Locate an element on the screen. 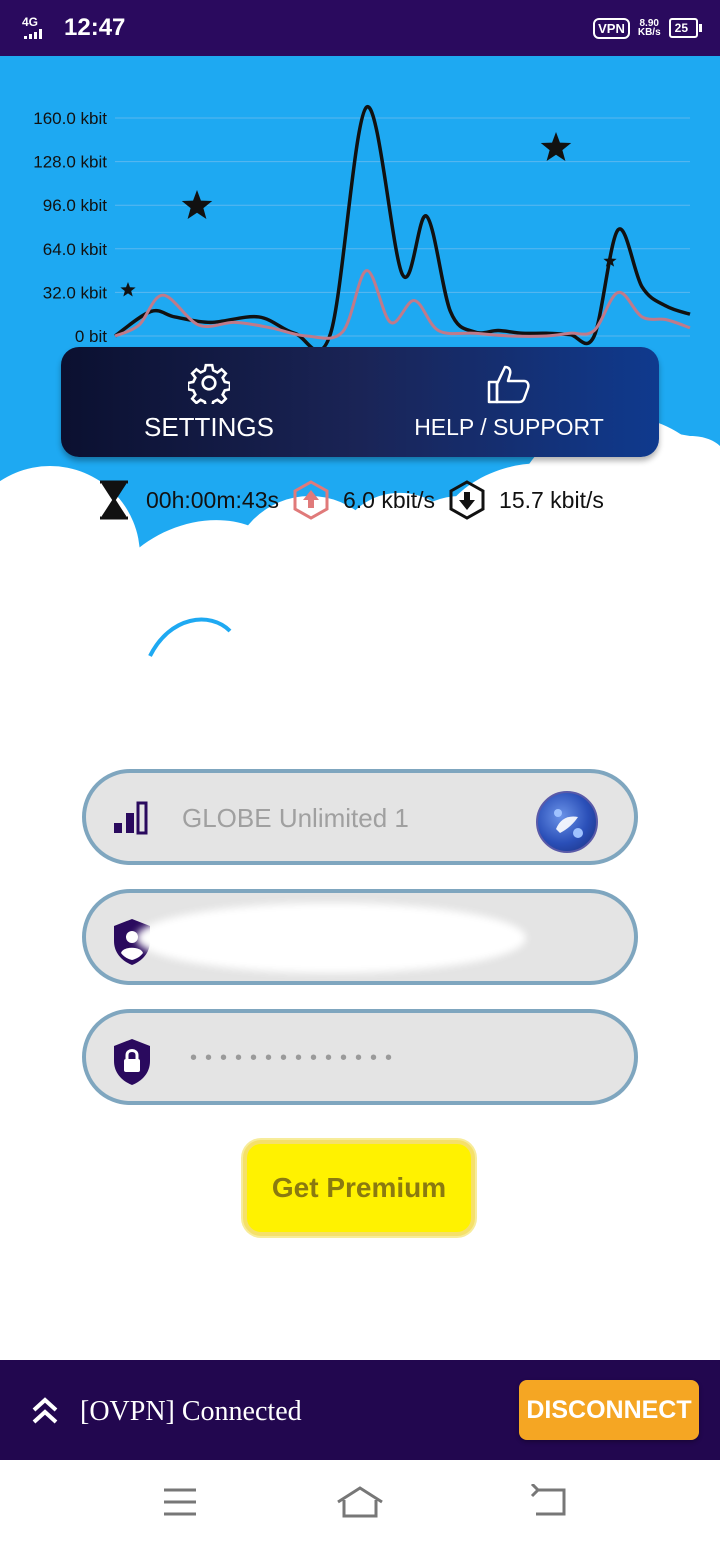 This screenshot has width=720, height=1544. signal-bars-icon is located at coordinates (131, 818).